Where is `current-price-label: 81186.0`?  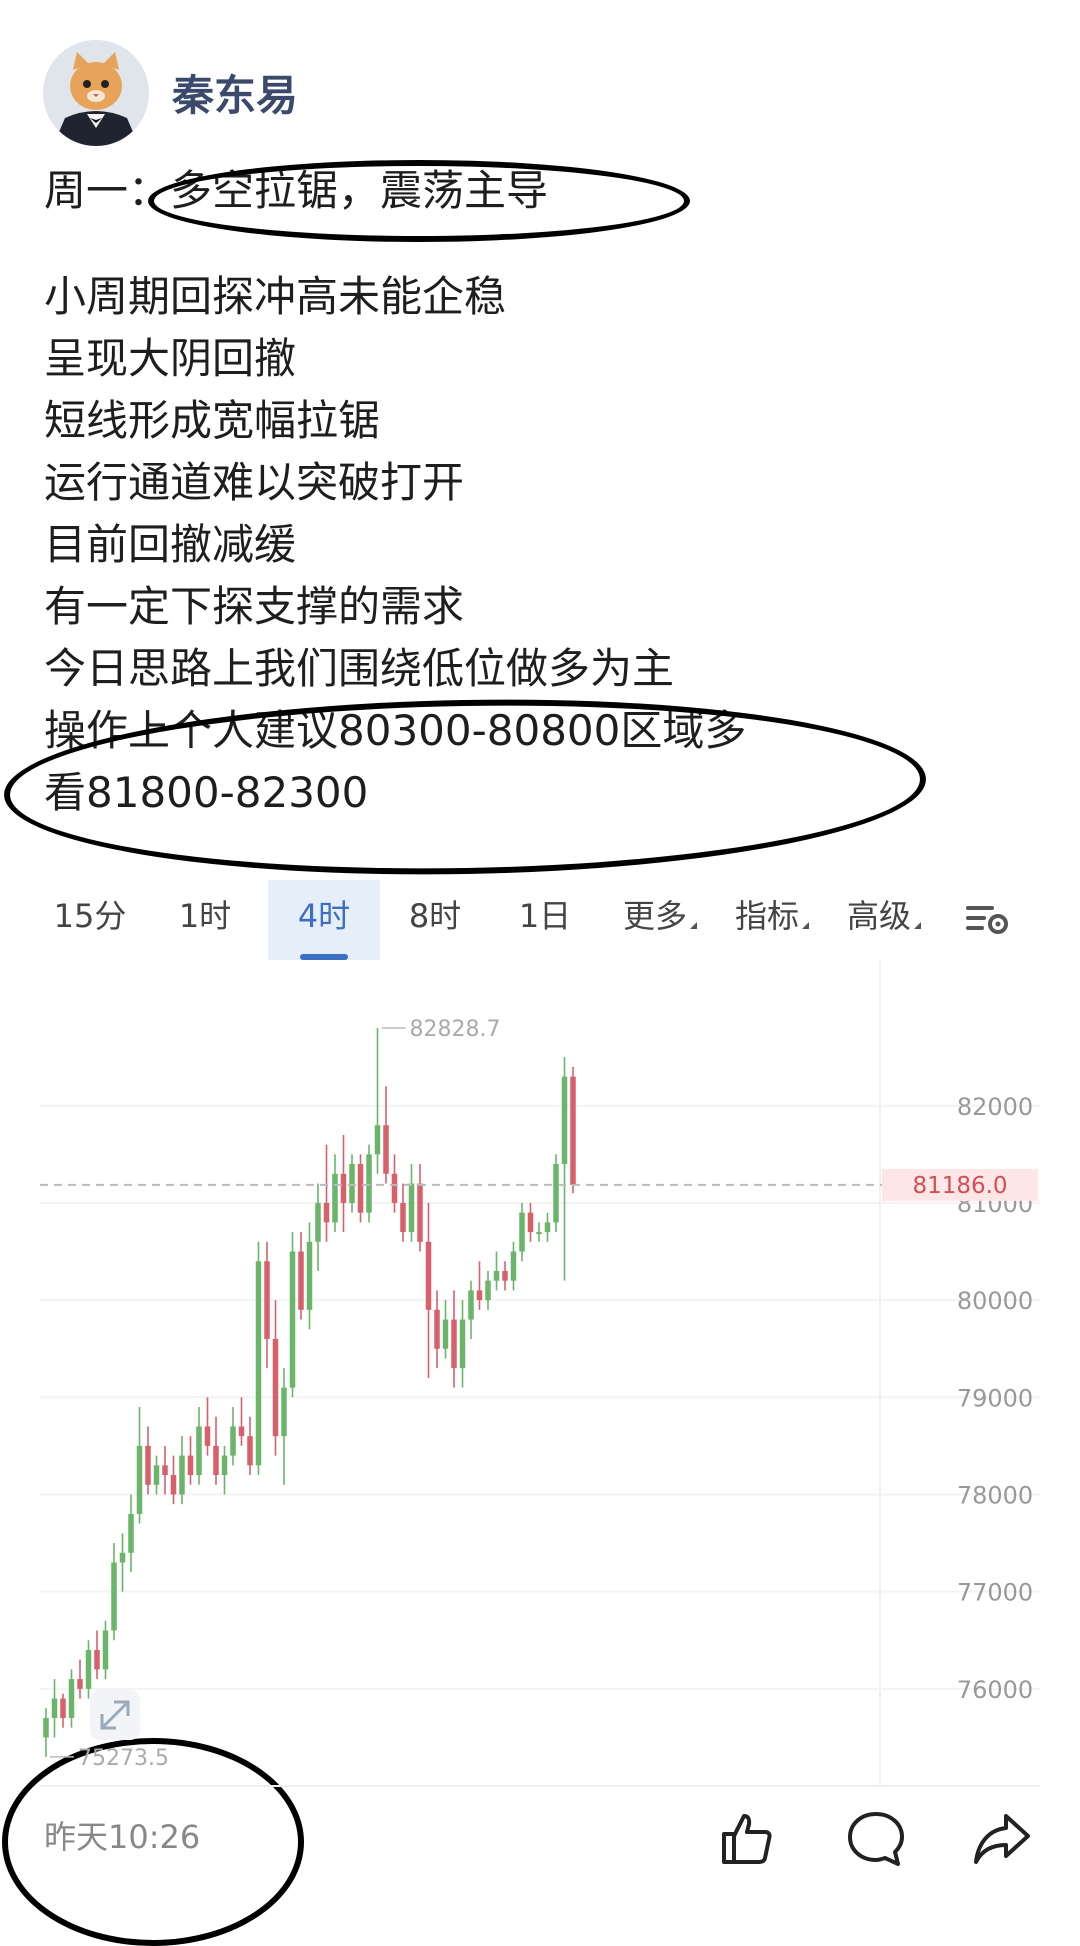
current-price-label: 81186.0 is located at coordinates (959, 1186).